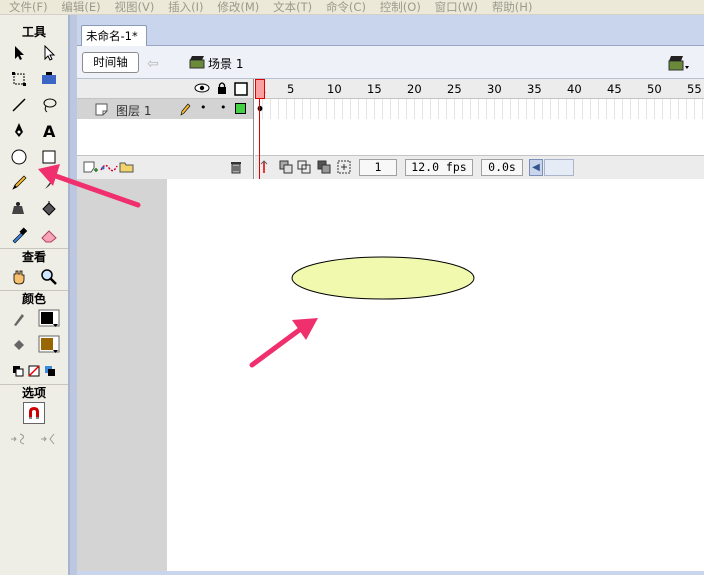  What do you see at coordinates (383, 278) in the screenshot?
I see `drawn-ellipse` at bounding box center [383, 278].